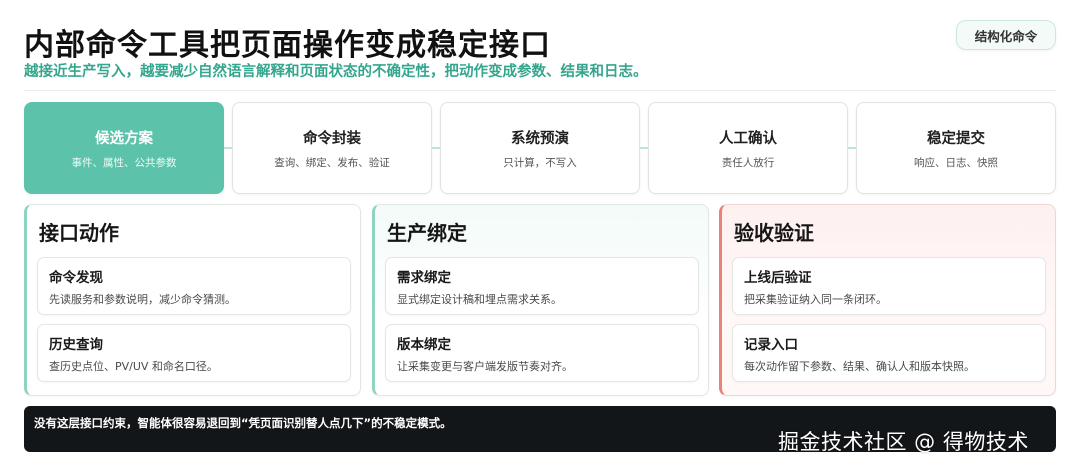 The width and height of the screenshot is (1080, 474). What do you see at coordinates (243, 423) in the screenshot?
I see `footer-warning-text: 没有这层接口约束，智能体很容易退回到“凭页面识别替人点几下”的不稳定模式。` at bounding box center [243, 423].